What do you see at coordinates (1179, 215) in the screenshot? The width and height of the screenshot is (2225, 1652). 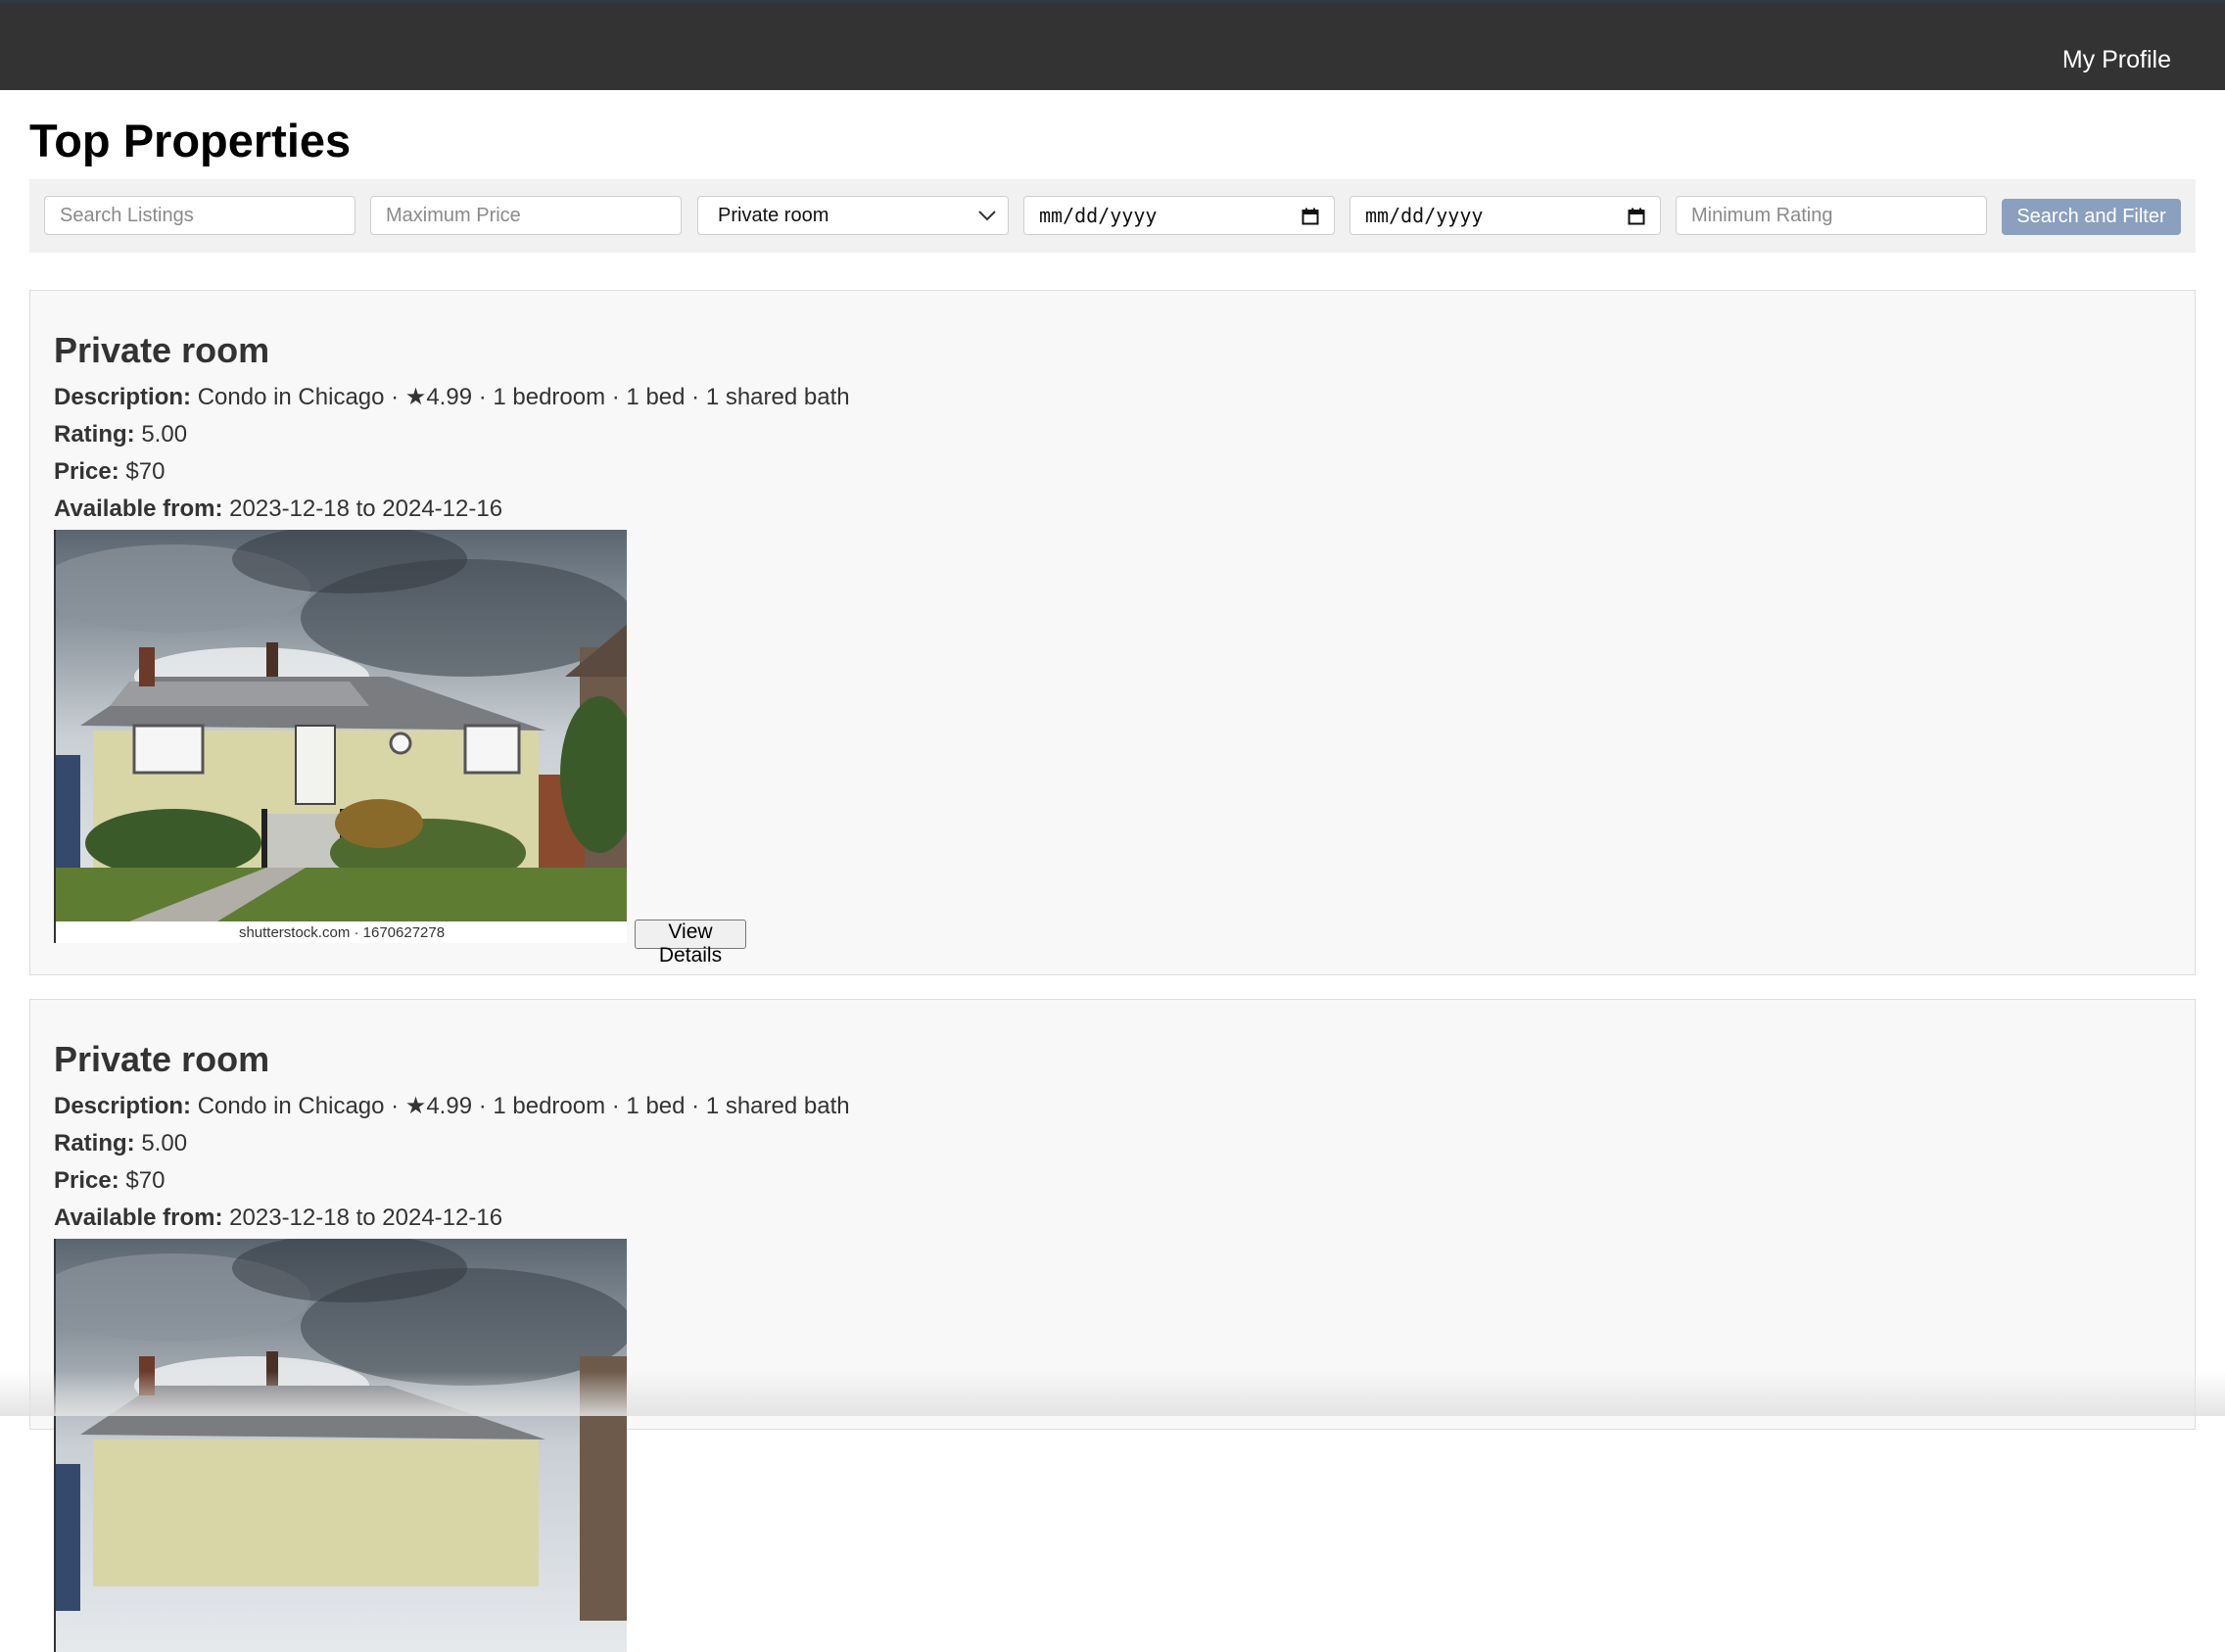 I see `start-date-input: mm/dd/yyyy` at bounding box center [1179, 215].